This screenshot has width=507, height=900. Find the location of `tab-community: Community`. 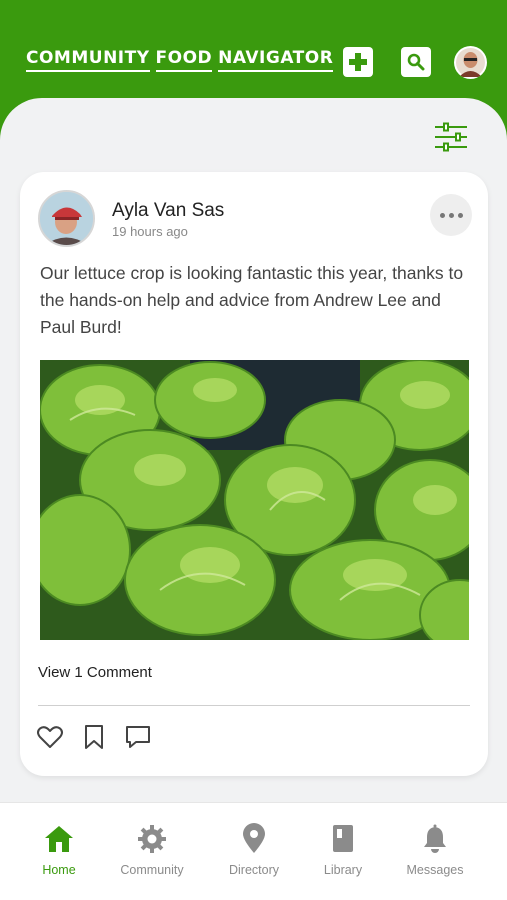

tab-community: Community is located at coordinates (152, 850).